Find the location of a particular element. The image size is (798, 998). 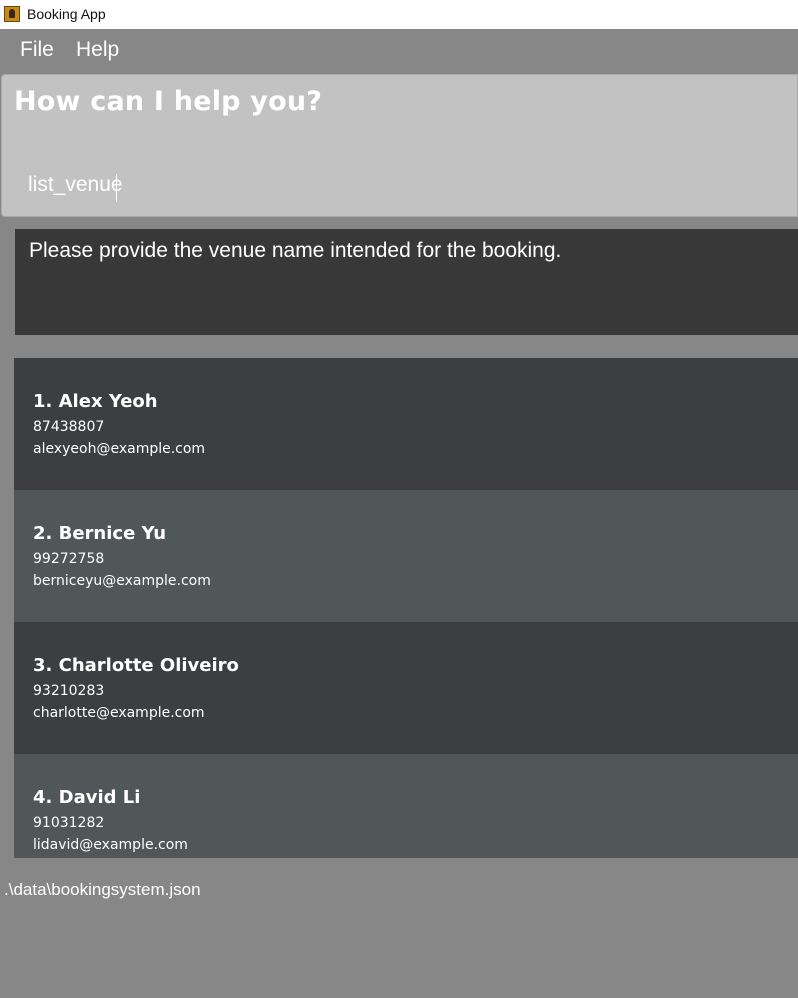

person-email: lidavid@example.com is located at coordinates (110, 845).